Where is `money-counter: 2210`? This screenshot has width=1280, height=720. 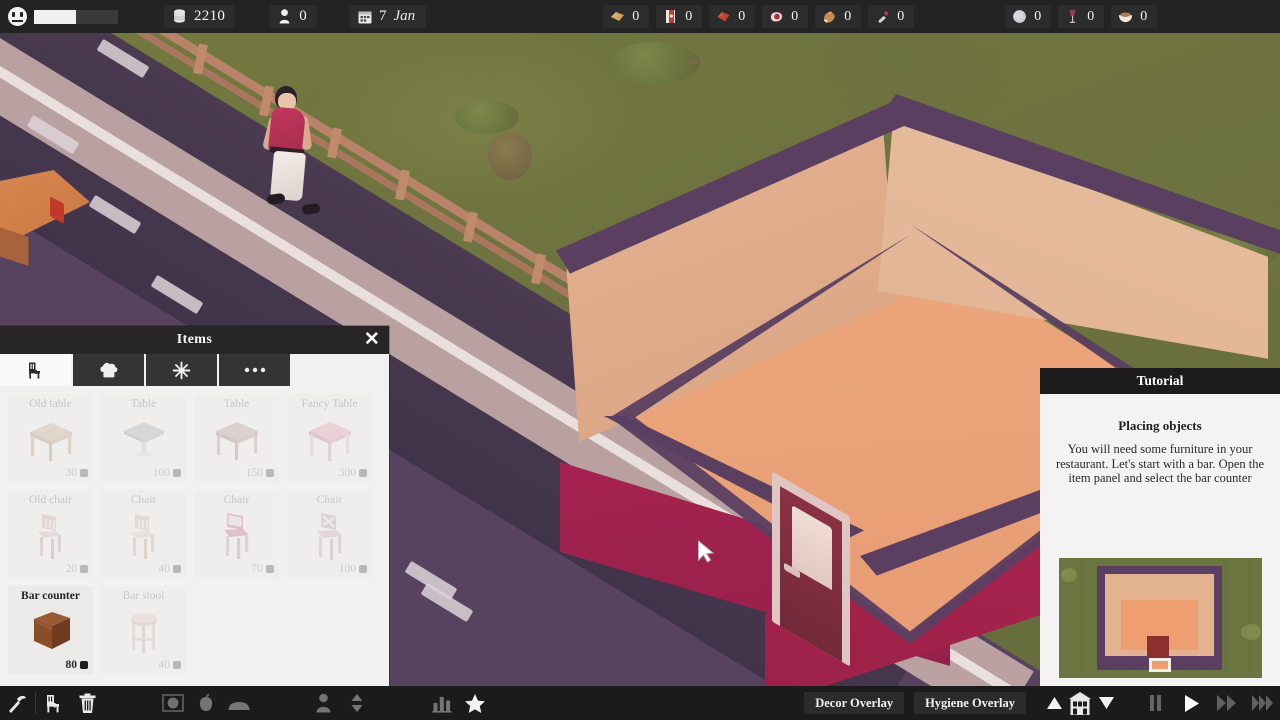
money-counter: 2210 is located at coordinates (200, 16).